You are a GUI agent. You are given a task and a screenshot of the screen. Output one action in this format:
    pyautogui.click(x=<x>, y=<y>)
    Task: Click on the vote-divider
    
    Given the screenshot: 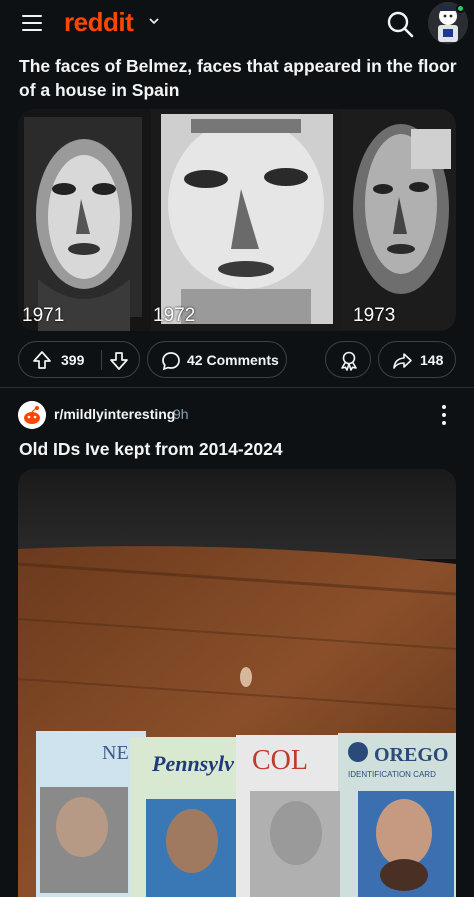 What is the action you would take?
    pyautogui.click(x=101, y=360)
    